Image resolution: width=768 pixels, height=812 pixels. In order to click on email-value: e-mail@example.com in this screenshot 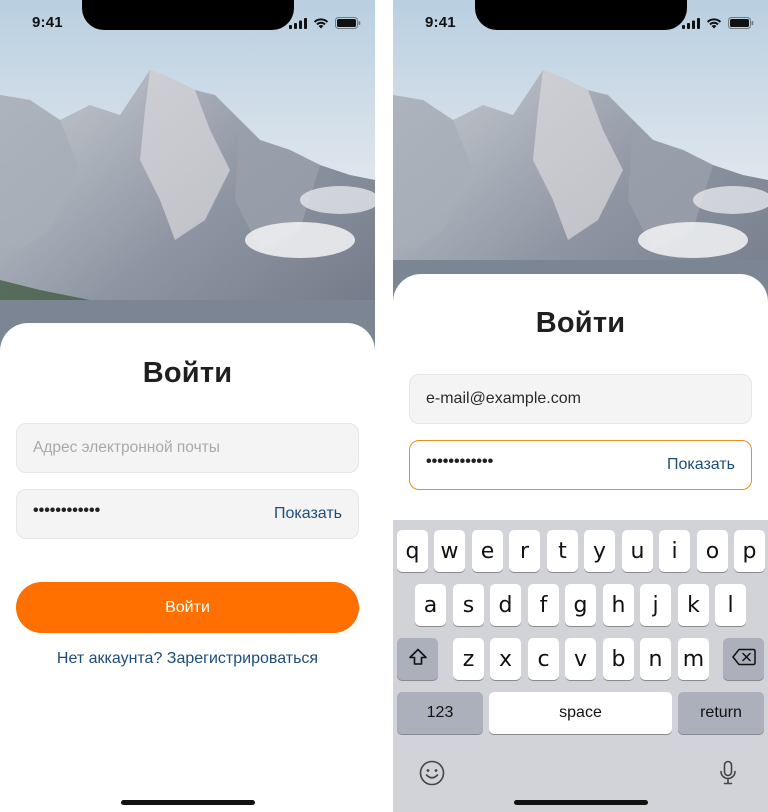, I will do `click(503, 398)`.